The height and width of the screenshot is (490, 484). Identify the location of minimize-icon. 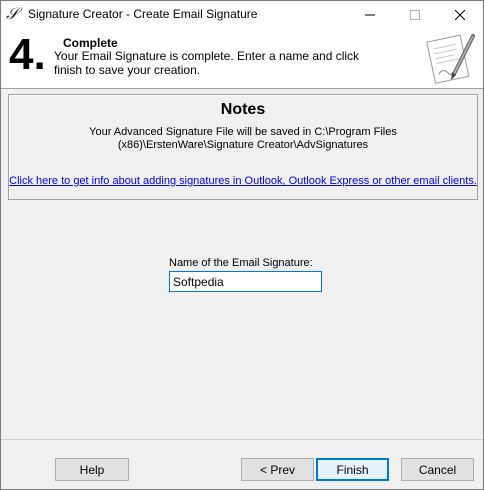
(370, 14).